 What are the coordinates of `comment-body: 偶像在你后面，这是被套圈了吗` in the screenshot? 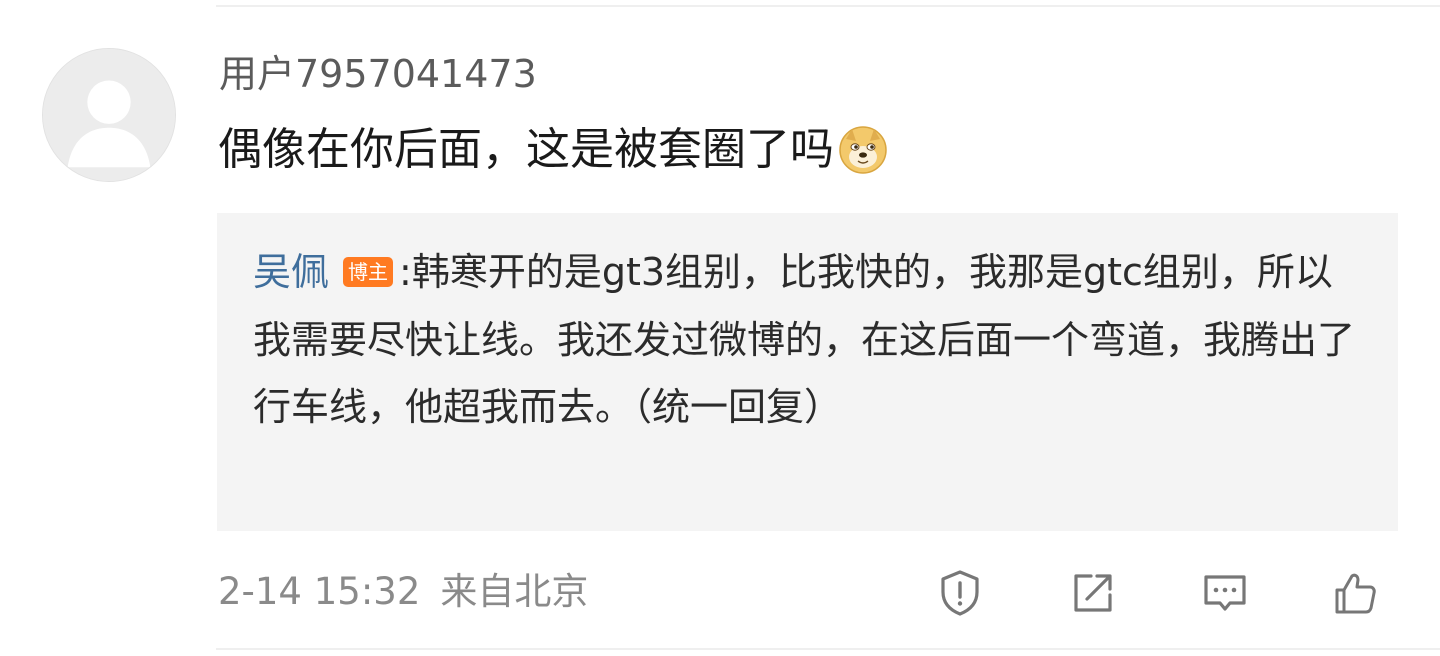 It's located at (553, 150).